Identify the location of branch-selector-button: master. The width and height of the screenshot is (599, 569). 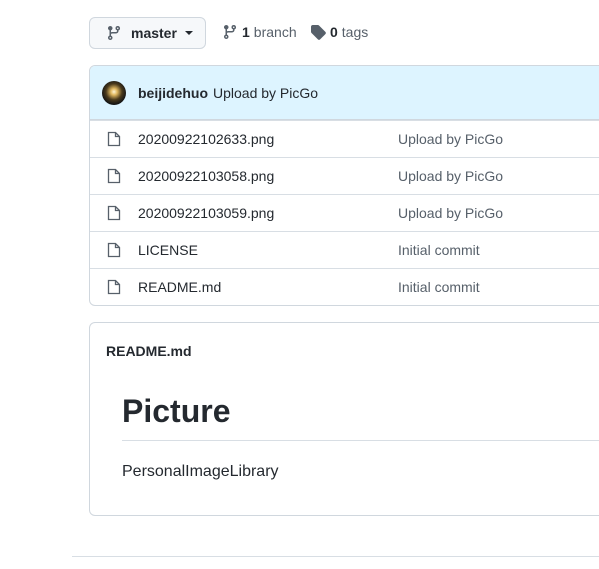
(147, 33).